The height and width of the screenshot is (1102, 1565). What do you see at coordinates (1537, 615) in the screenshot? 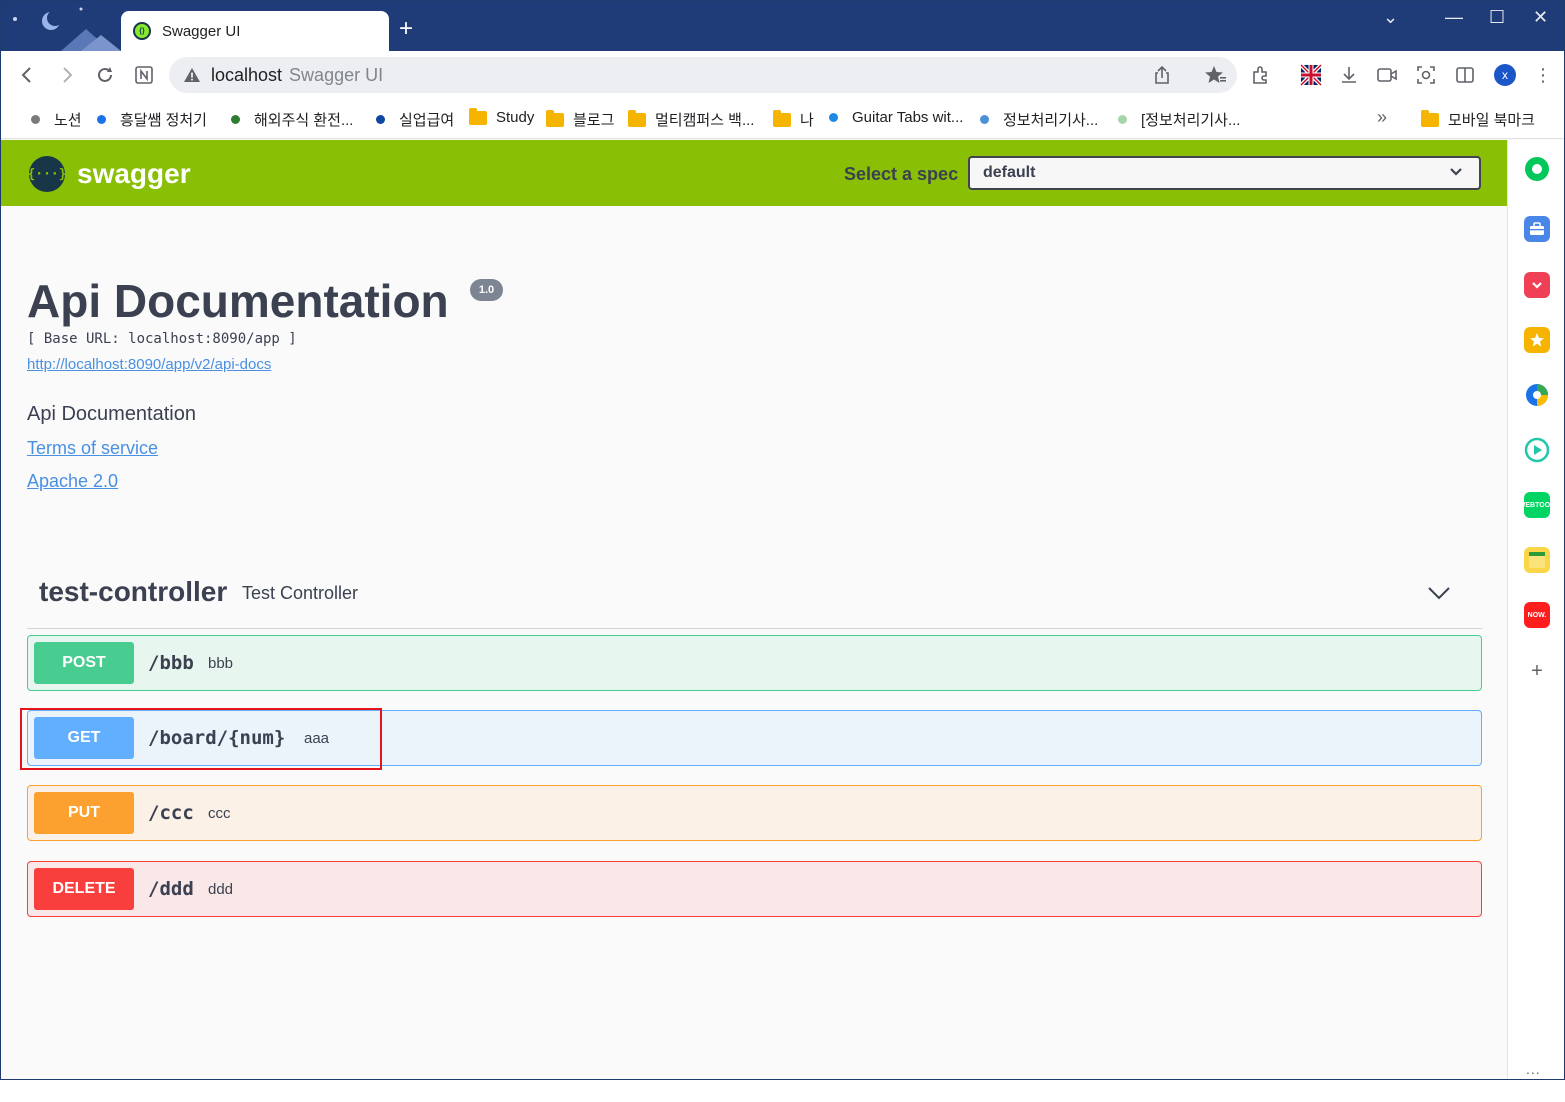
I see `now-icon: NOW.` at bounding box center [1537, 615].